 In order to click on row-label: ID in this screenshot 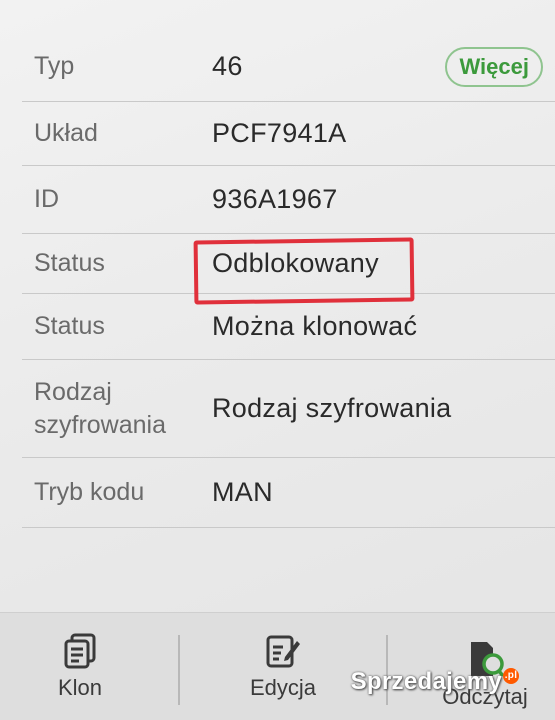, I will do `click(46, 199)`.